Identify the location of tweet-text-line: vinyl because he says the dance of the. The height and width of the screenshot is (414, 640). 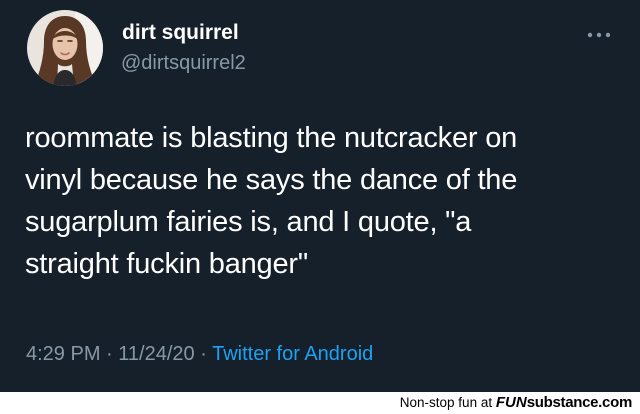
(271, 180).